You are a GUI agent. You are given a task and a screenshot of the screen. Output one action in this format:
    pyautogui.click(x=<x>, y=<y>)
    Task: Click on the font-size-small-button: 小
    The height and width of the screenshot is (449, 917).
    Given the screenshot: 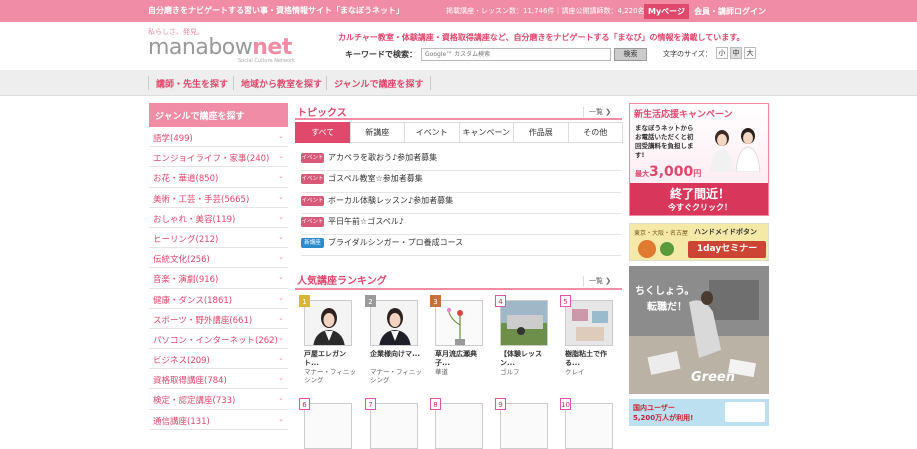 What is the action you would take?
    pyautogui.click(x=722, y=53)
    